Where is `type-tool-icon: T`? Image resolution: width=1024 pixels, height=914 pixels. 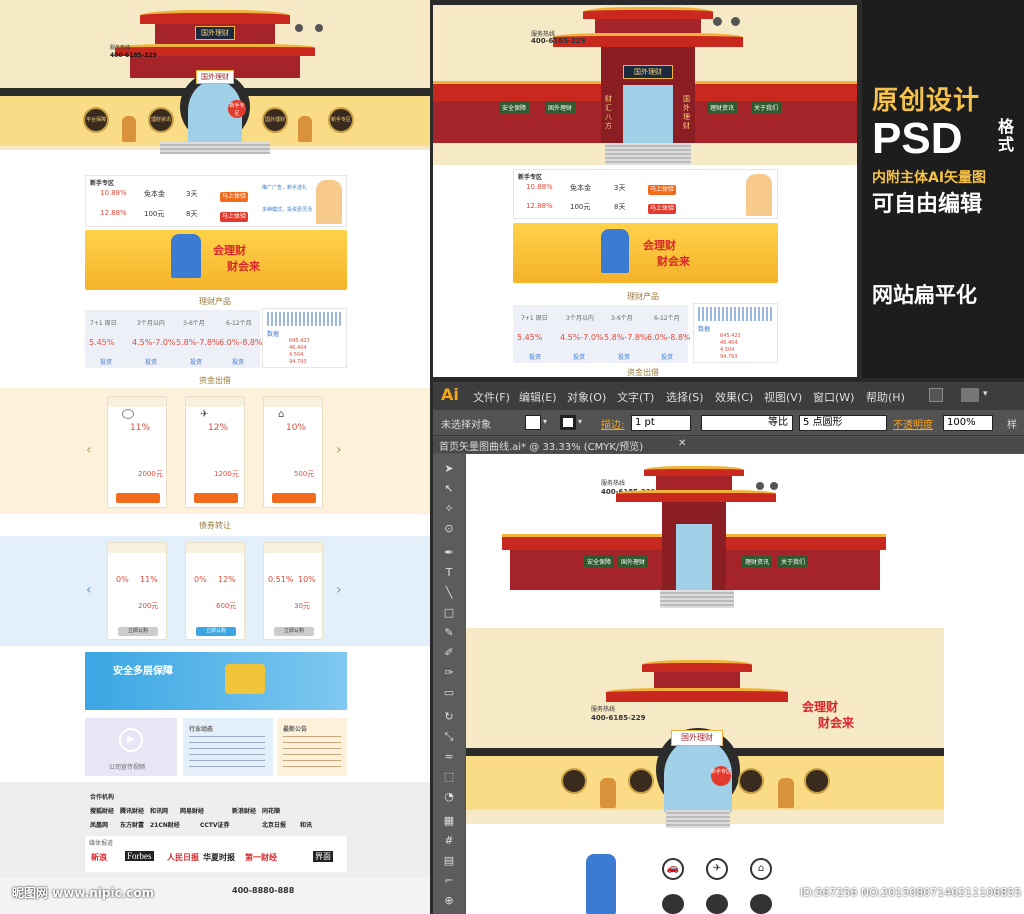
type-tool-icon: T is located at coordinates (449, 573).